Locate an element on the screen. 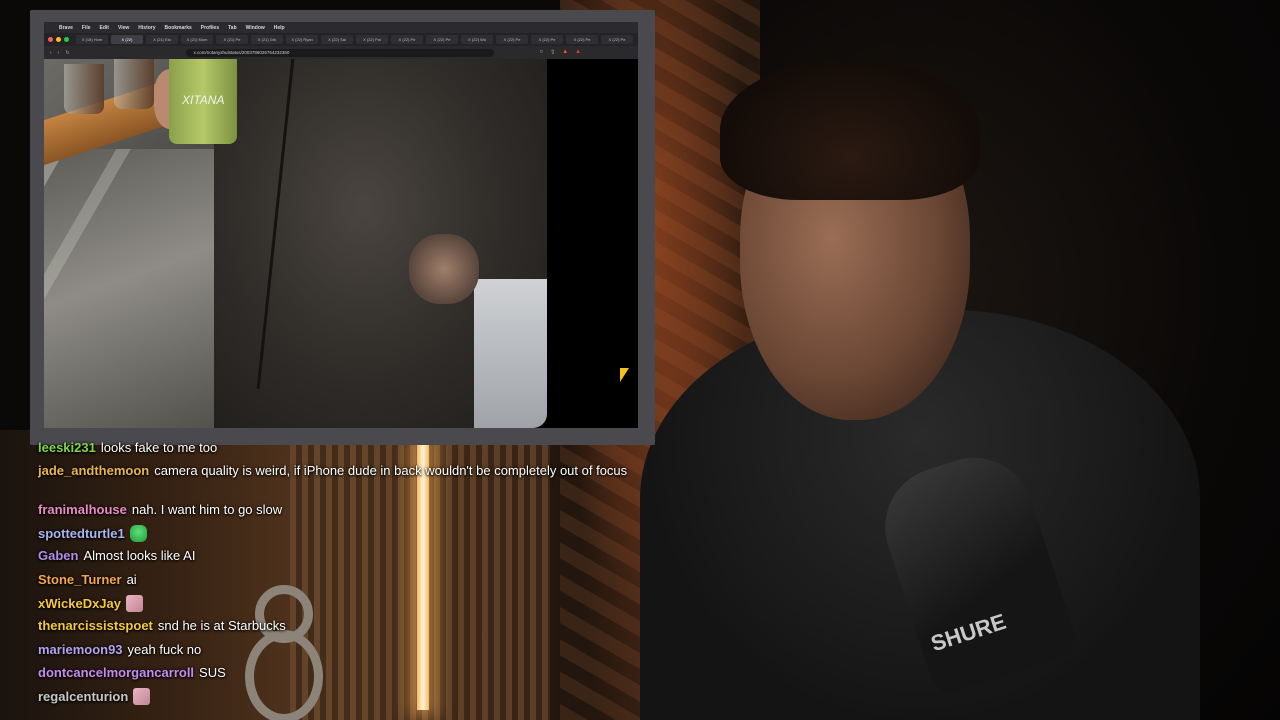 The height and width of the screenshot is (720, 1280). browser-tab: X (21) Mom is located at coordinates (197, 39).